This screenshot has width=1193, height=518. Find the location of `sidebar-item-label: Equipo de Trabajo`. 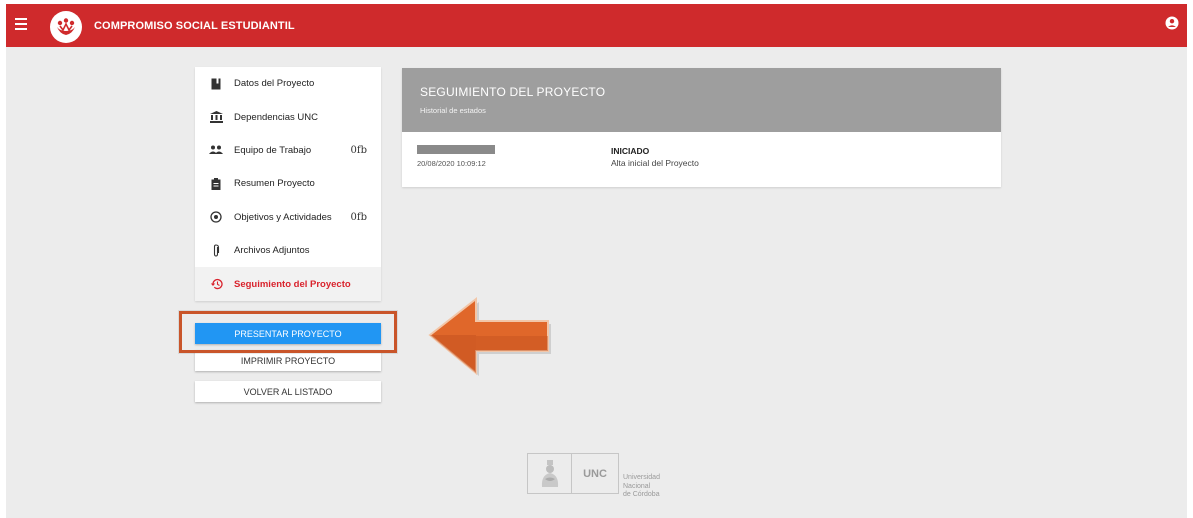

sidebar-item-label: Equipo de Trabajo is located at coordinates (273, 150).